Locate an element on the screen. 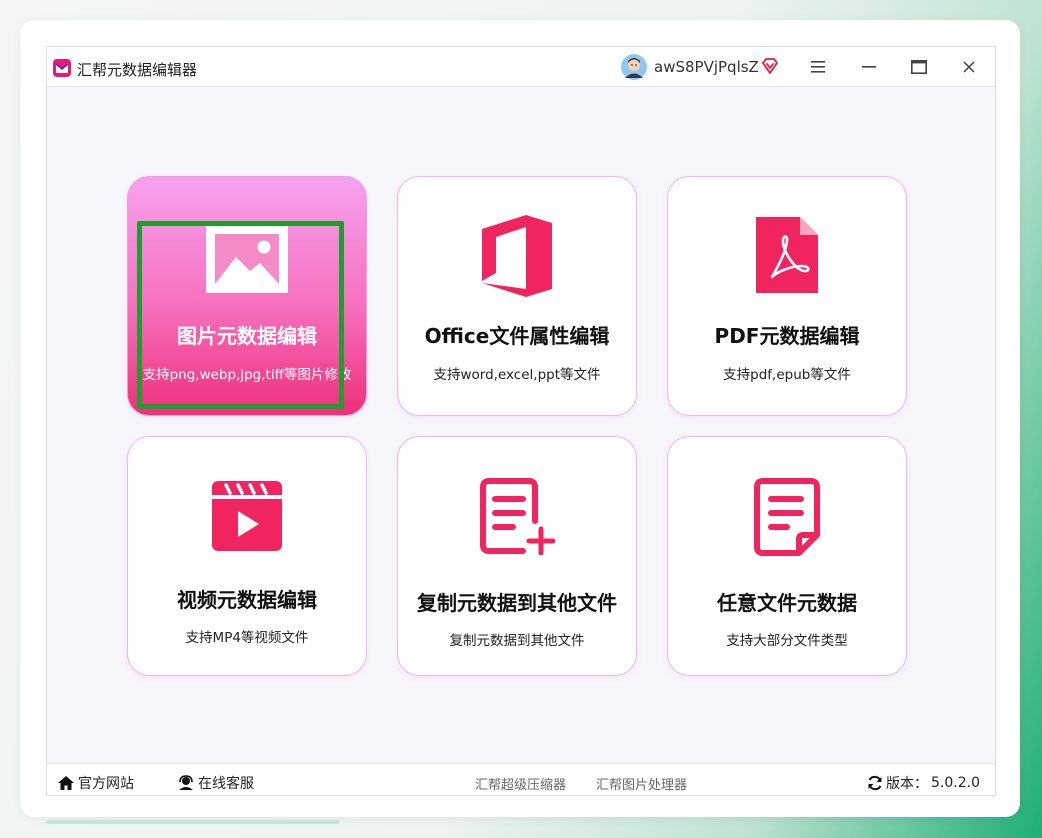  card-video-metadata: 视频元数据编辑 支持MP4等视频文件 is located at coordinates (247, 556).